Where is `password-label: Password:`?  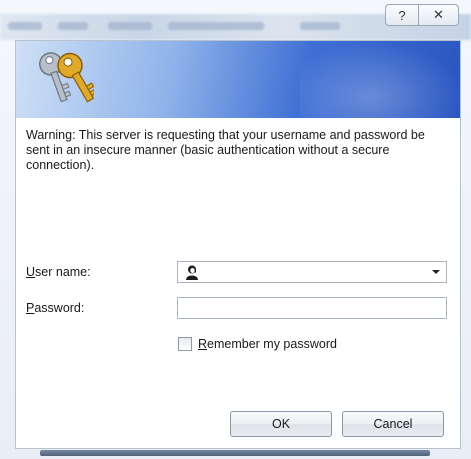 password-label: Password: is located at coordinates (55, 308).